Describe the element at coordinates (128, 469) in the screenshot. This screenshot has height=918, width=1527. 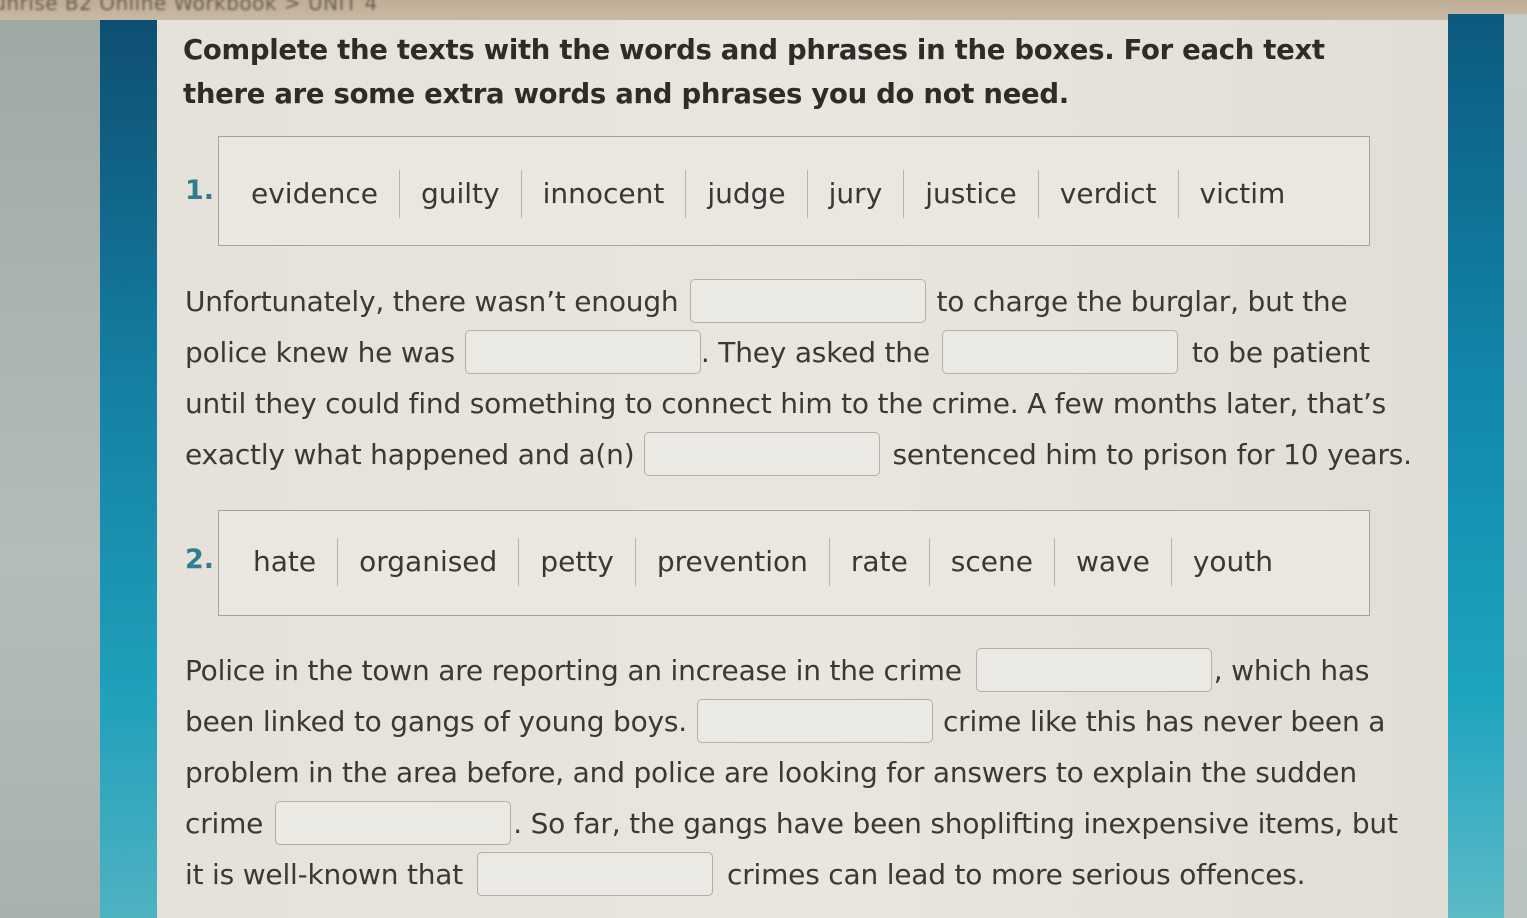
I see `left-decorative-stripe` at that location.